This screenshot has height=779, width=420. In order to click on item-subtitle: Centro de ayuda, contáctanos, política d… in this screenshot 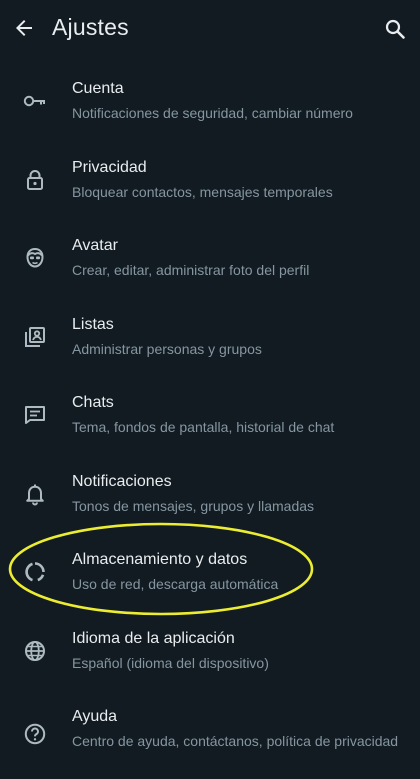, I will do `click(235, 741)`.